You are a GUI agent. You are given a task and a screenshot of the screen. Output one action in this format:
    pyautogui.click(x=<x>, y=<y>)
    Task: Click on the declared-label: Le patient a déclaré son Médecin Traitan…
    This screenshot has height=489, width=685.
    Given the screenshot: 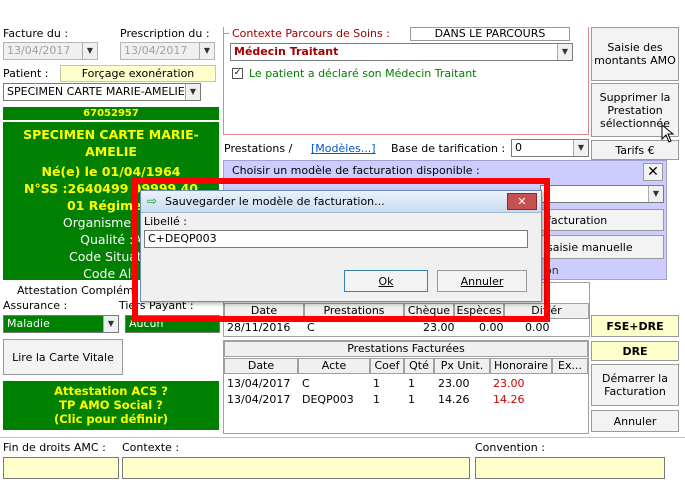 What is the action you would take?
    pyautogui.click(x=363, y=73)
    